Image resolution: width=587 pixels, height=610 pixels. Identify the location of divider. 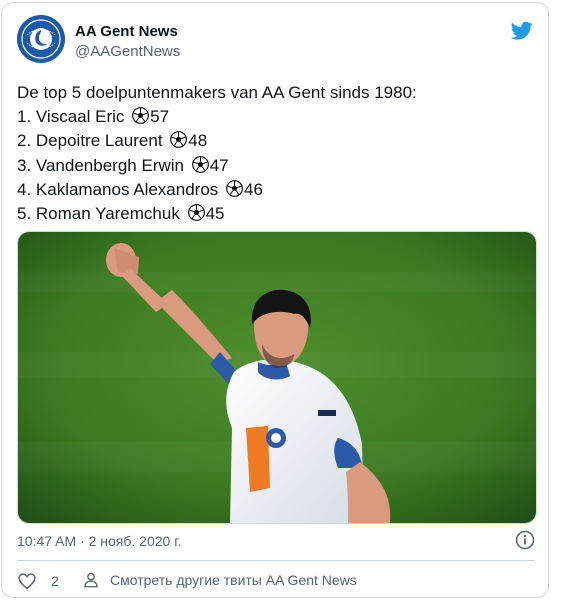
(276, 560).